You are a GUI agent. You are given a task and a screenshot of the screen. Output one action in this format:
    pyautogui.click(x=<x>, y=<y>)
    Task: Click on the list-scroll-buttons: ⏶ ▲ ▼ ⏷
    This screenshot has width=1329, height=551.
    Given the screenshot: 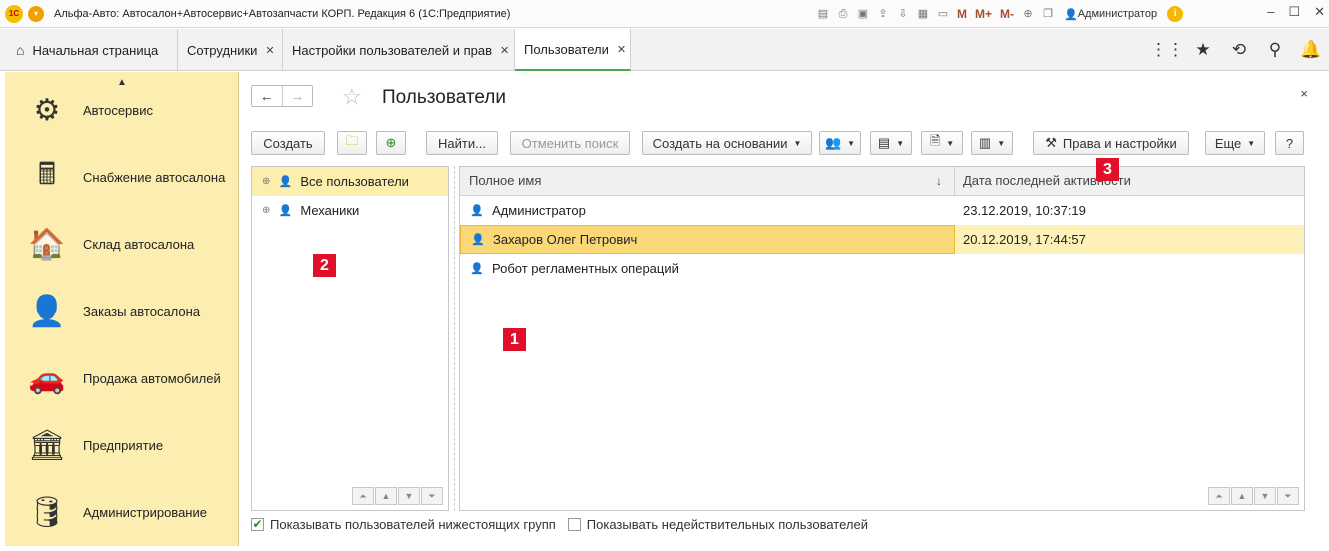 What is the action you would take?
    pyautogui.click(x=1253, y=496)
    